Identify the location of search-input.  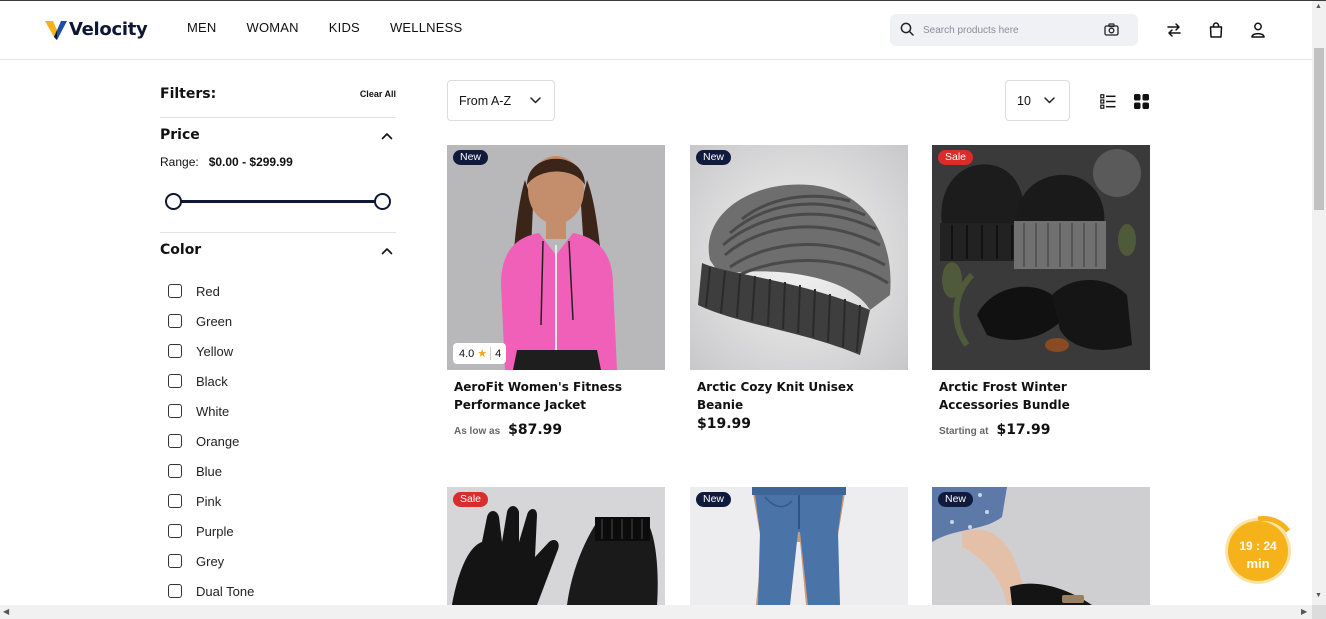
(1008, 30).